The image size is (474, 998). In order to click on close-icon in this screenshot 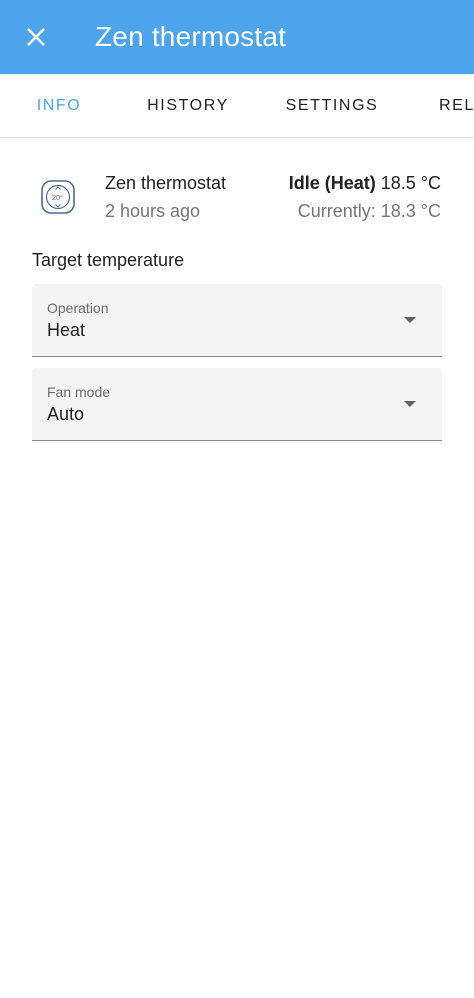, I will do `click(36, 37)`.